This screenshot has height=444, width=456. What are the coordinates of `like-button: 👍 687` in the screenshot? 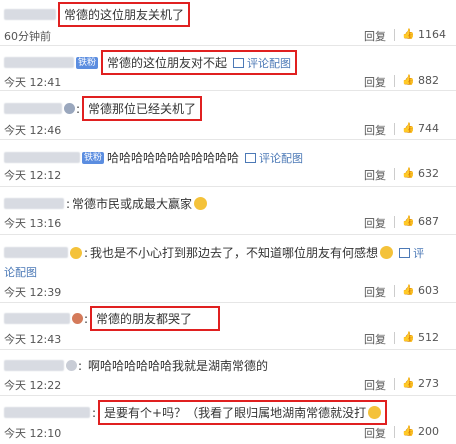 It's located at (420, 221).